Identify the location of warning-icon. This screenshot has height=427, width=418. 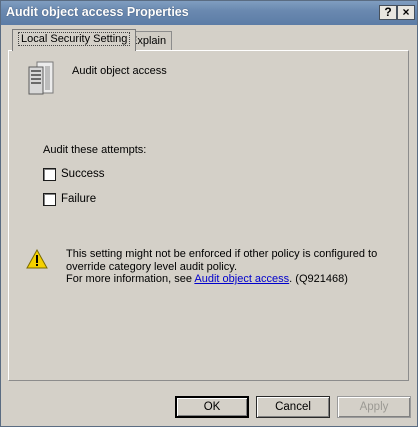
(37, 259).